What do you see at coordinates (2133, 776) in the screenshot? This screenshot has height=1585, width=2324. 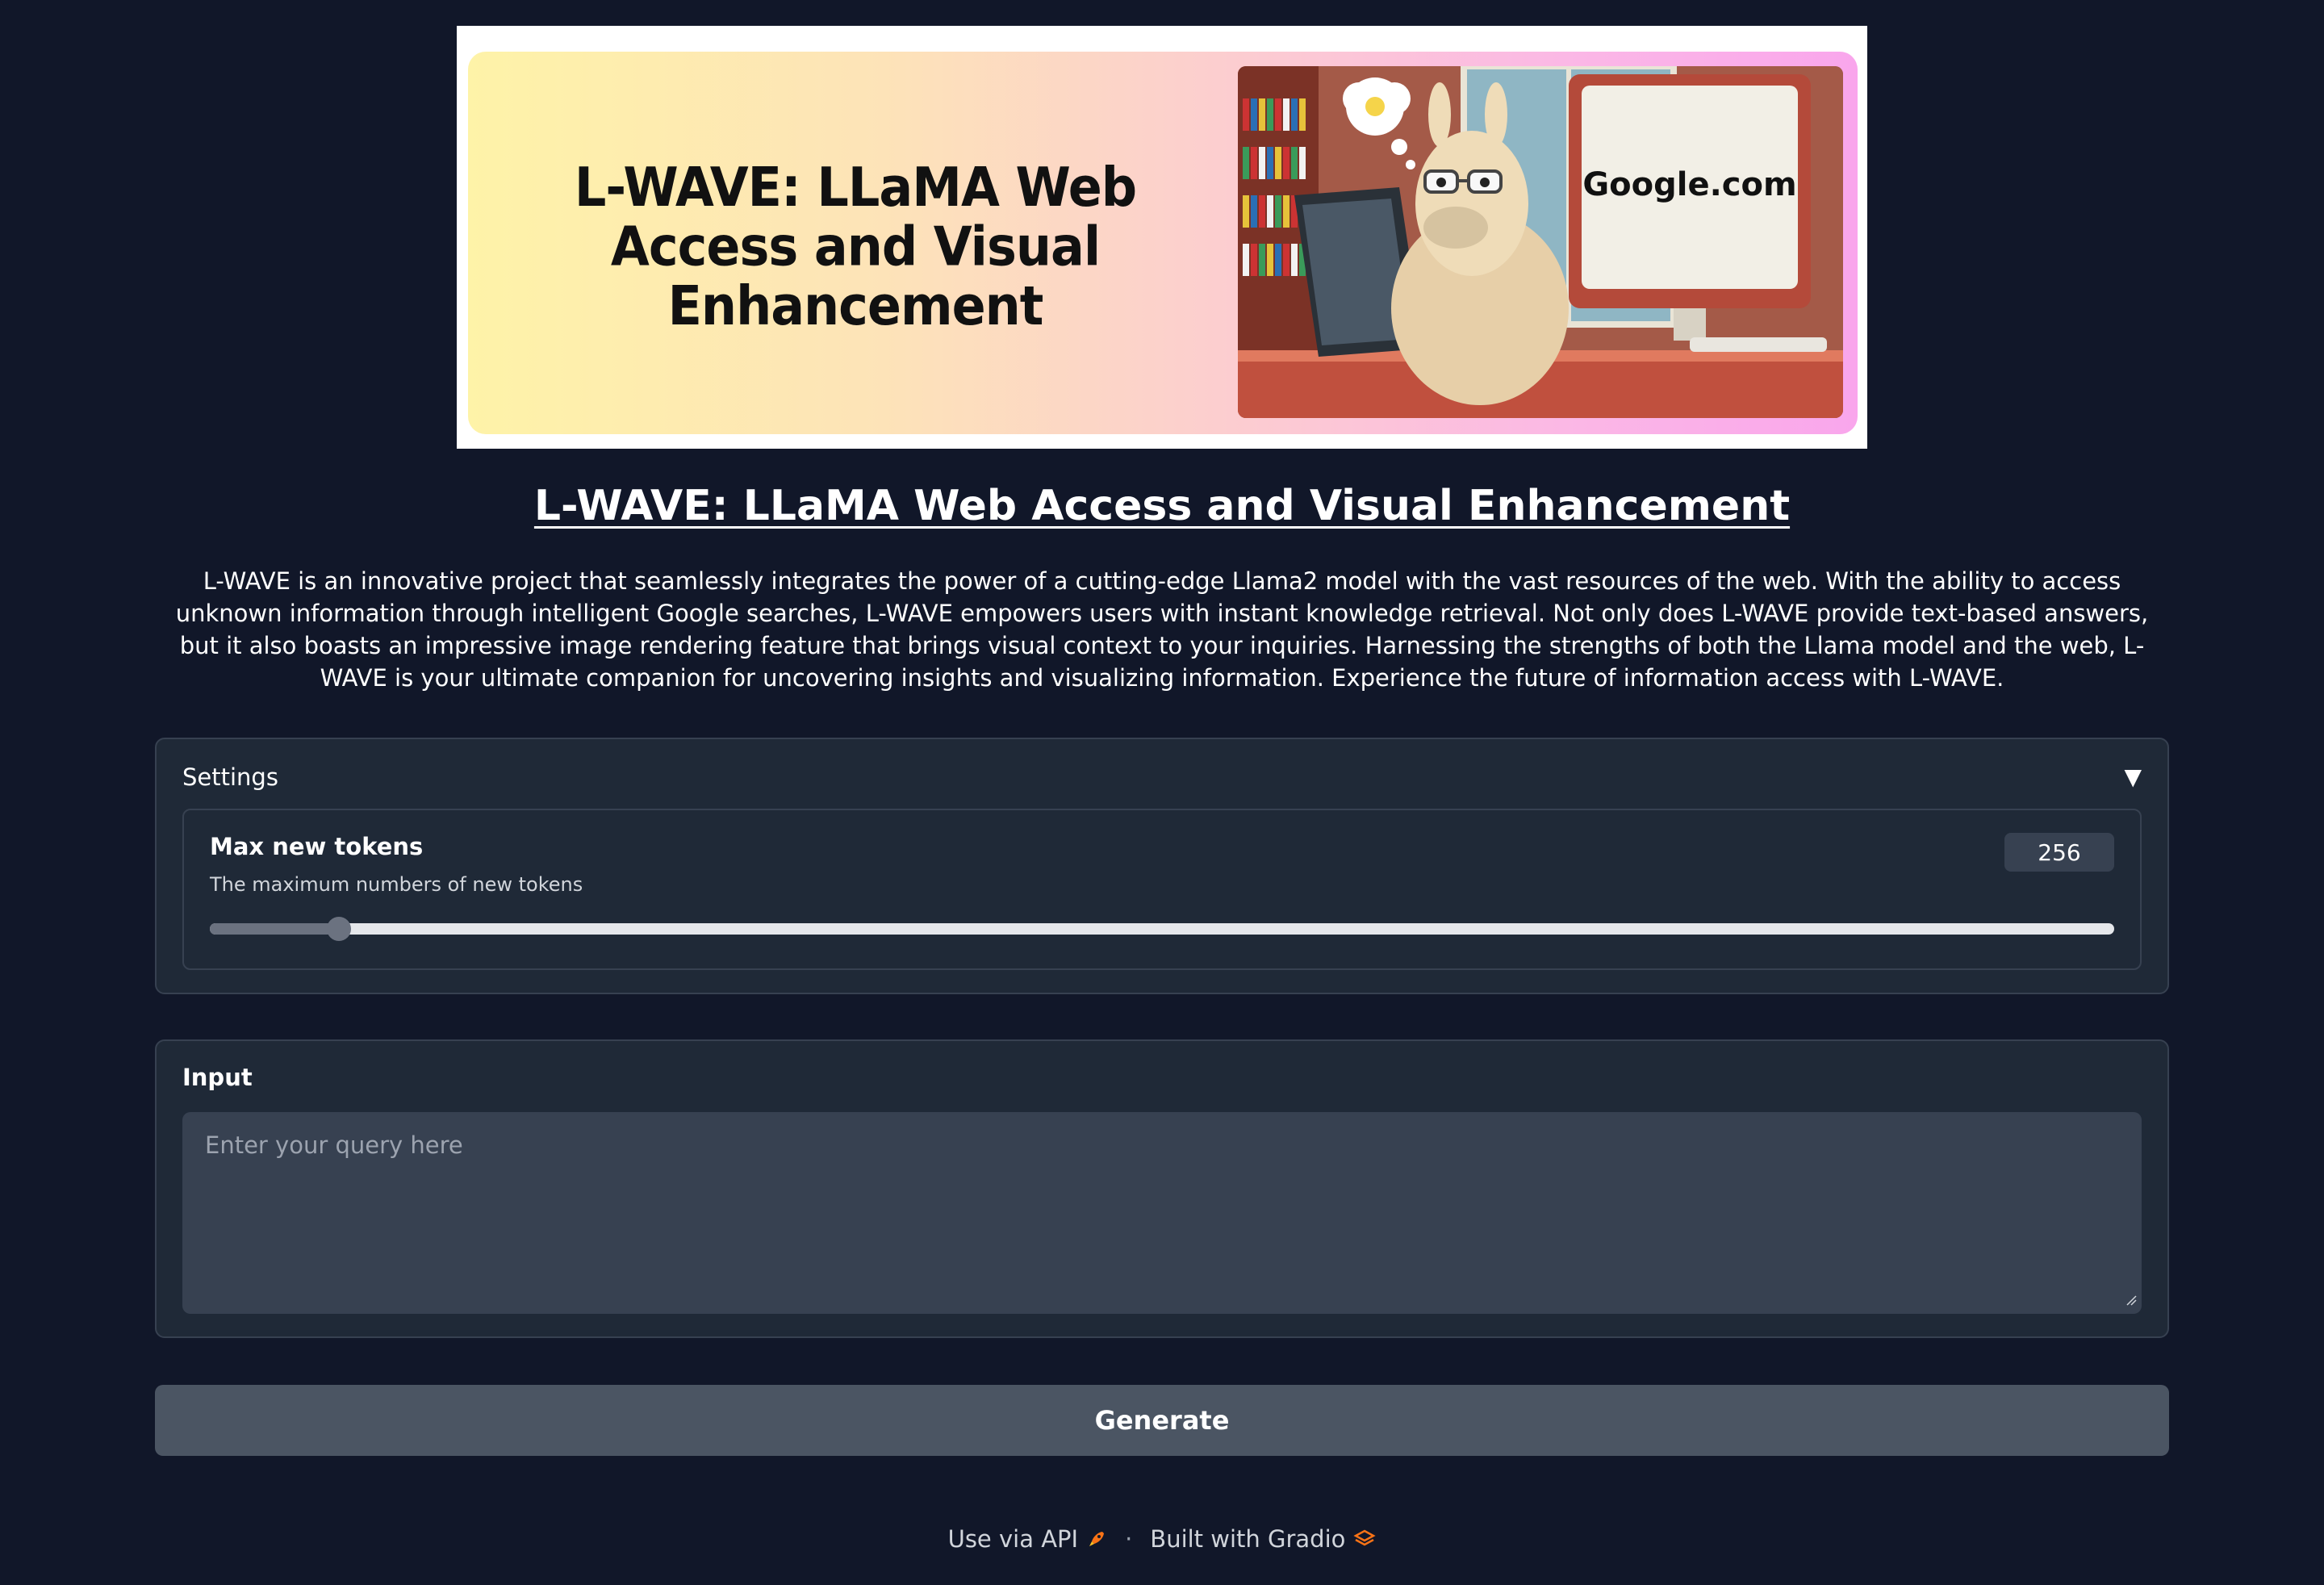 I see `triangle-down-icon: ▼` at bounding box center [2133, 776].